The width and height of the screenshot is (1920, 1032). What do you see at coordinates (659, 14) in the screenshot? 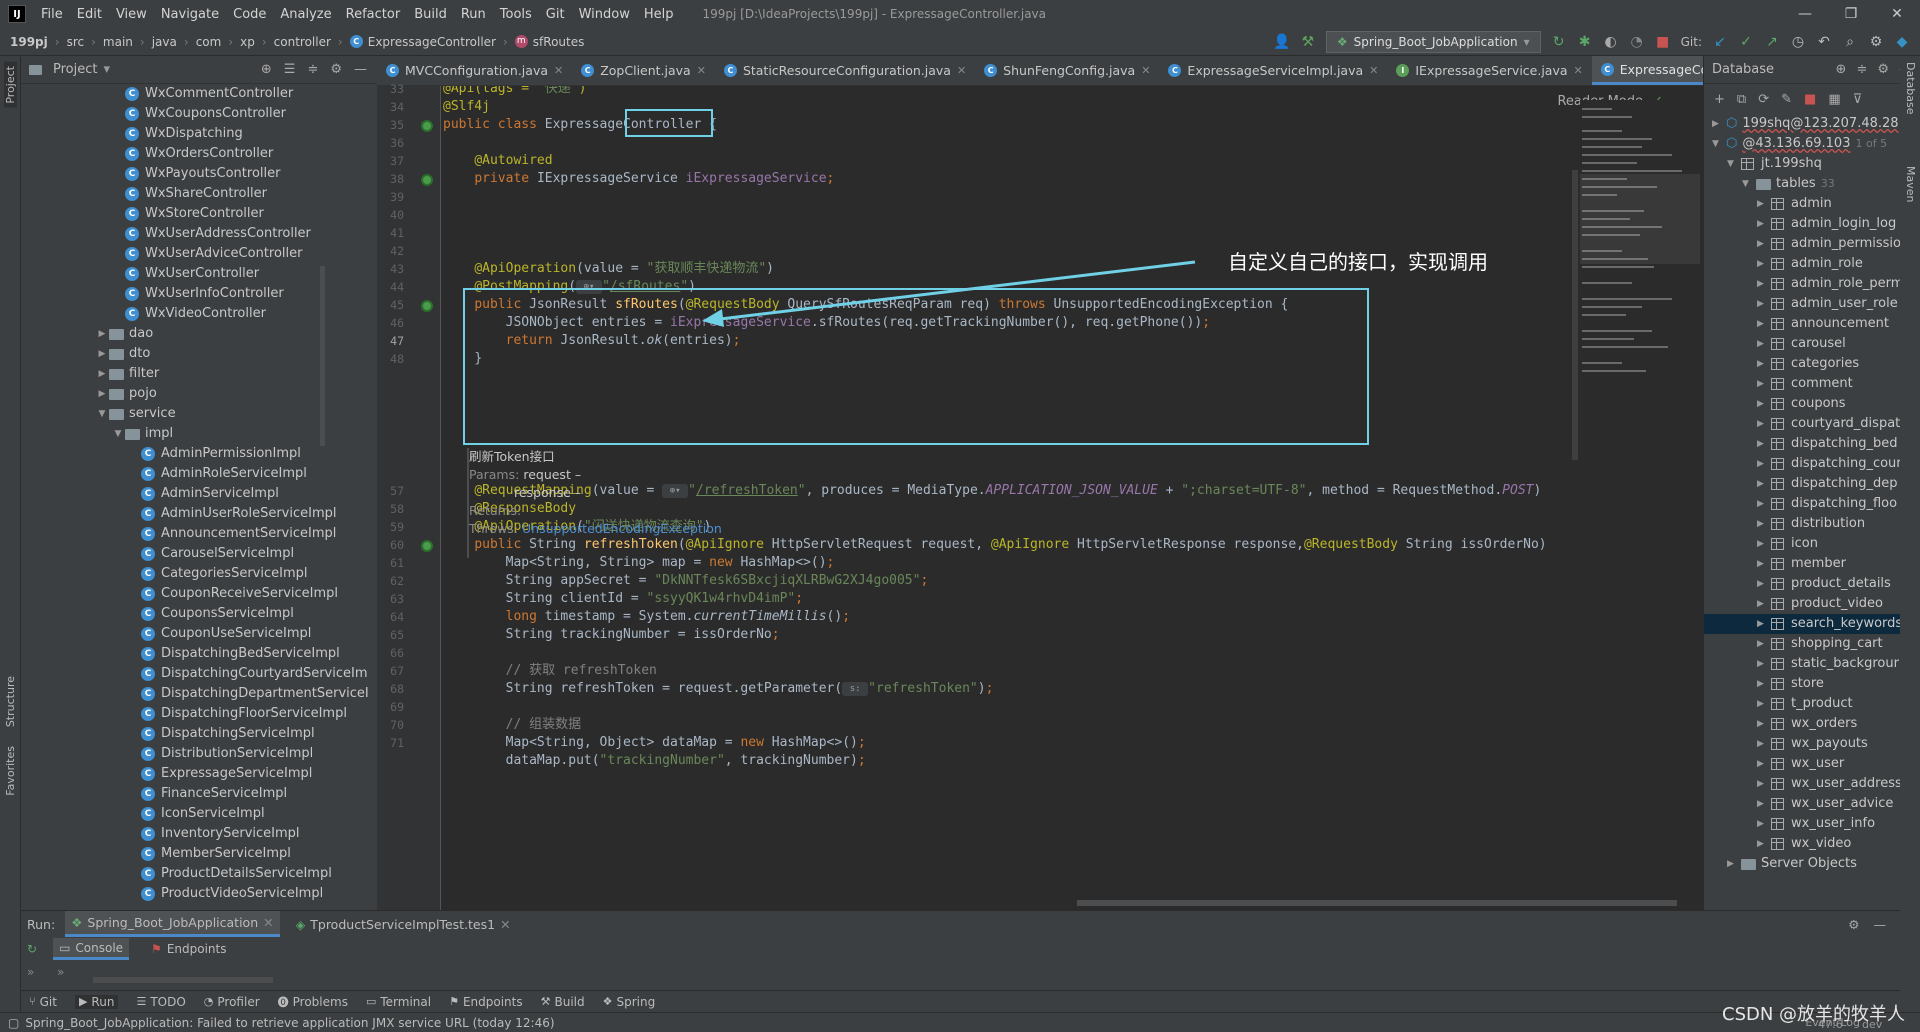
I see `menu-item-help: Help` at bounding box center [659, 14].